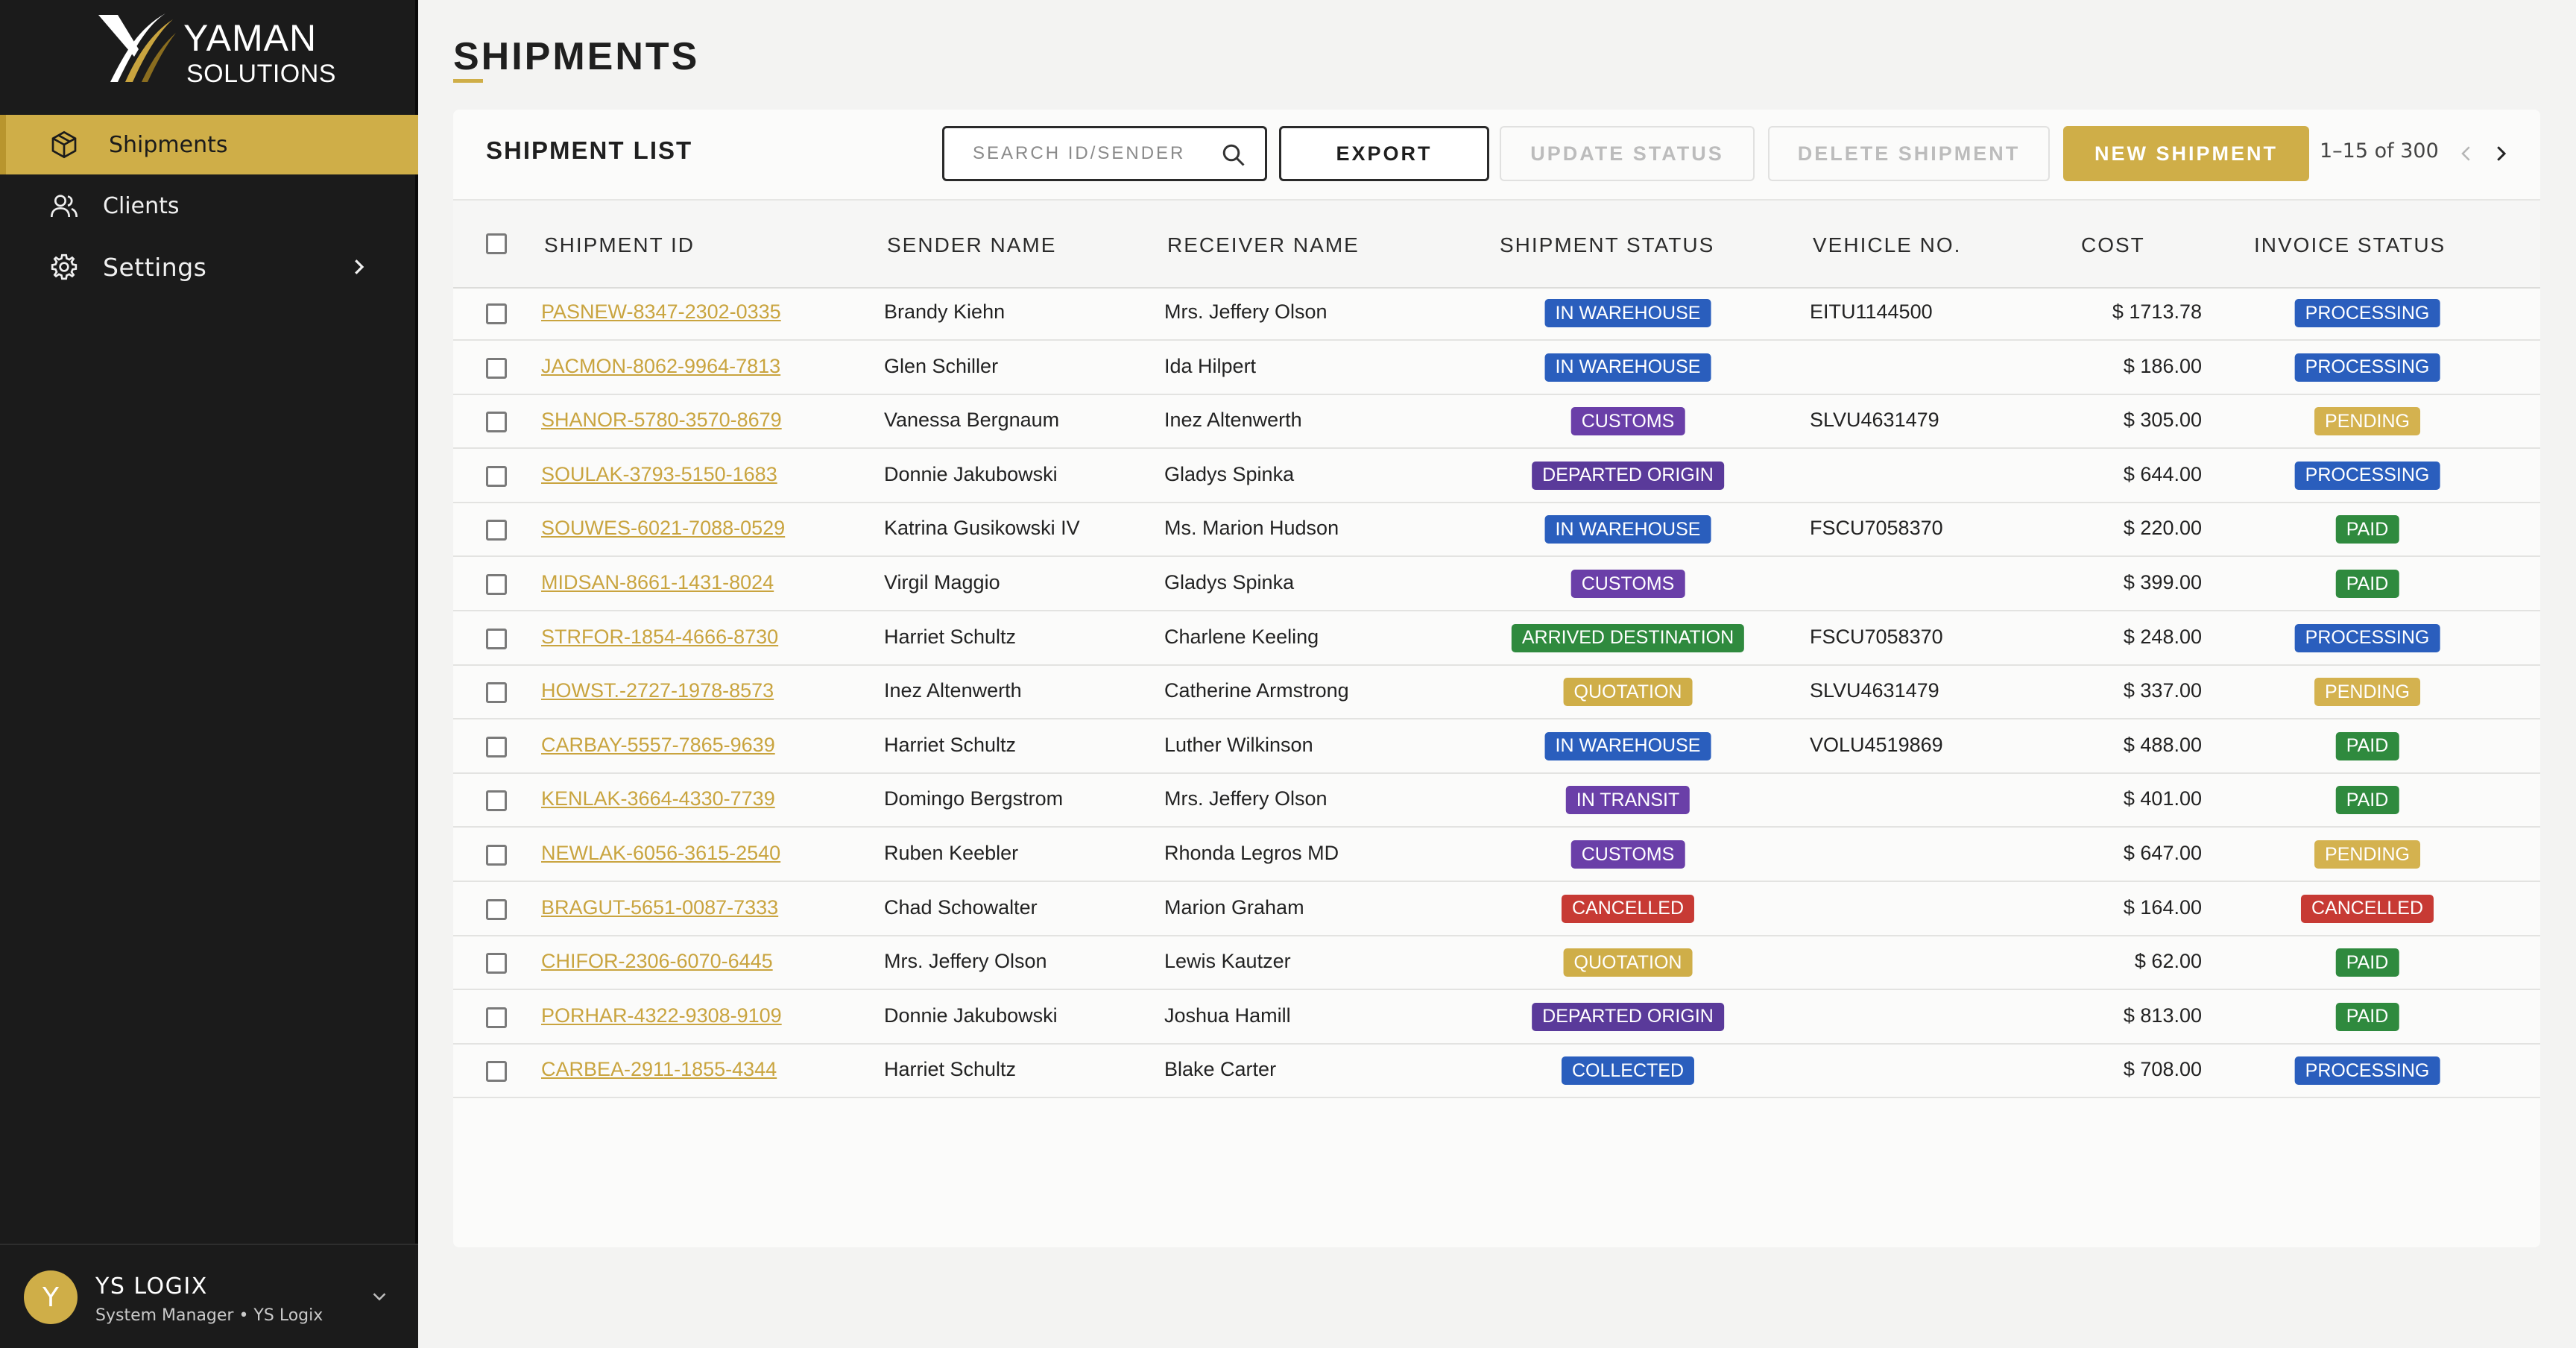 The image size is (2576, 1348). Describe the element at coordinates (971, 245) in the screenshot. I see `column-header: SENDER NAME` at that location.